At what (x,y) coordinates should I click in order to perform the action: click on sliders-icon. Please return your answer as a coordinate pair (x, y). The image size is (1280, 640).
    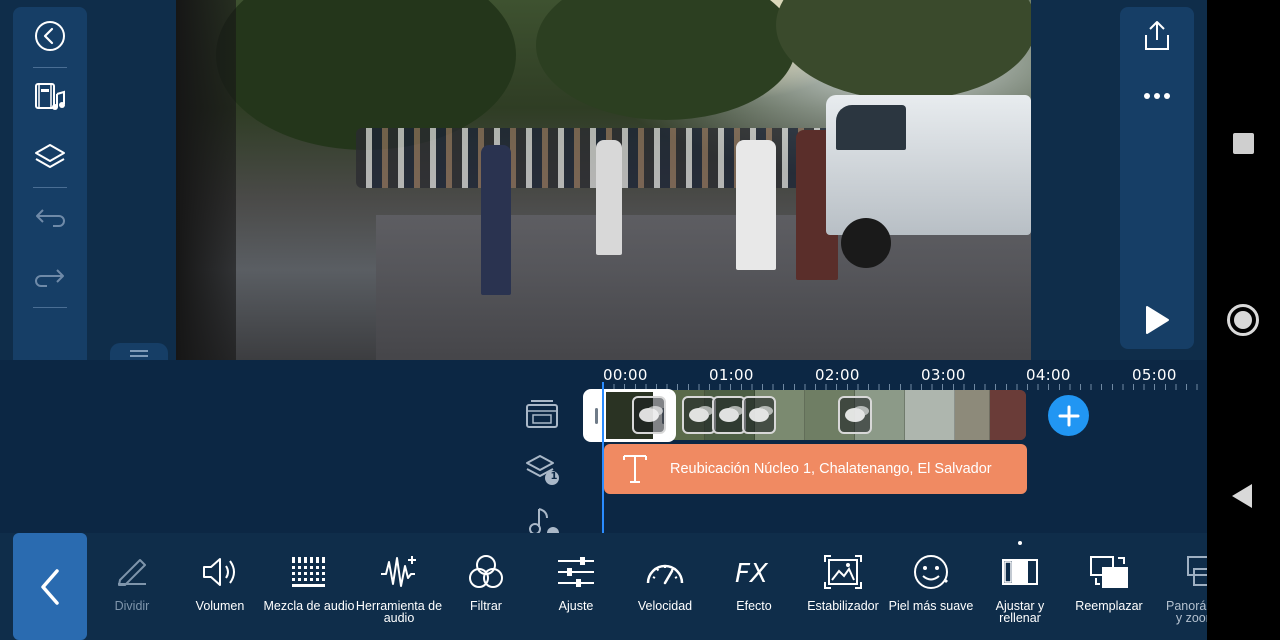
    Looking at the image, I should click on (576, 572).